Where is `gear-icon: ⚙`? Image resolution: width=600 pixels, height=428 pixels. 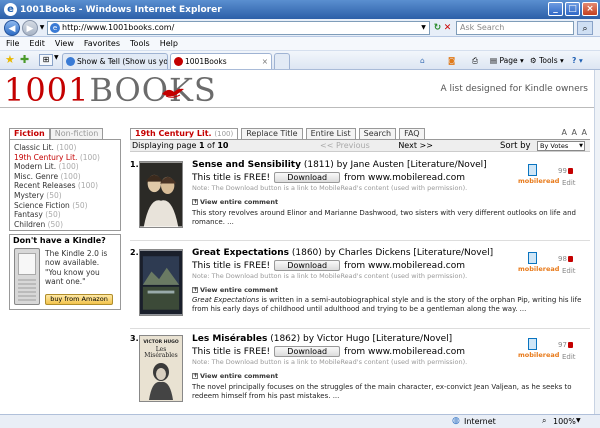
gear-icon: ⚙ is located at coordinates (533, 60).